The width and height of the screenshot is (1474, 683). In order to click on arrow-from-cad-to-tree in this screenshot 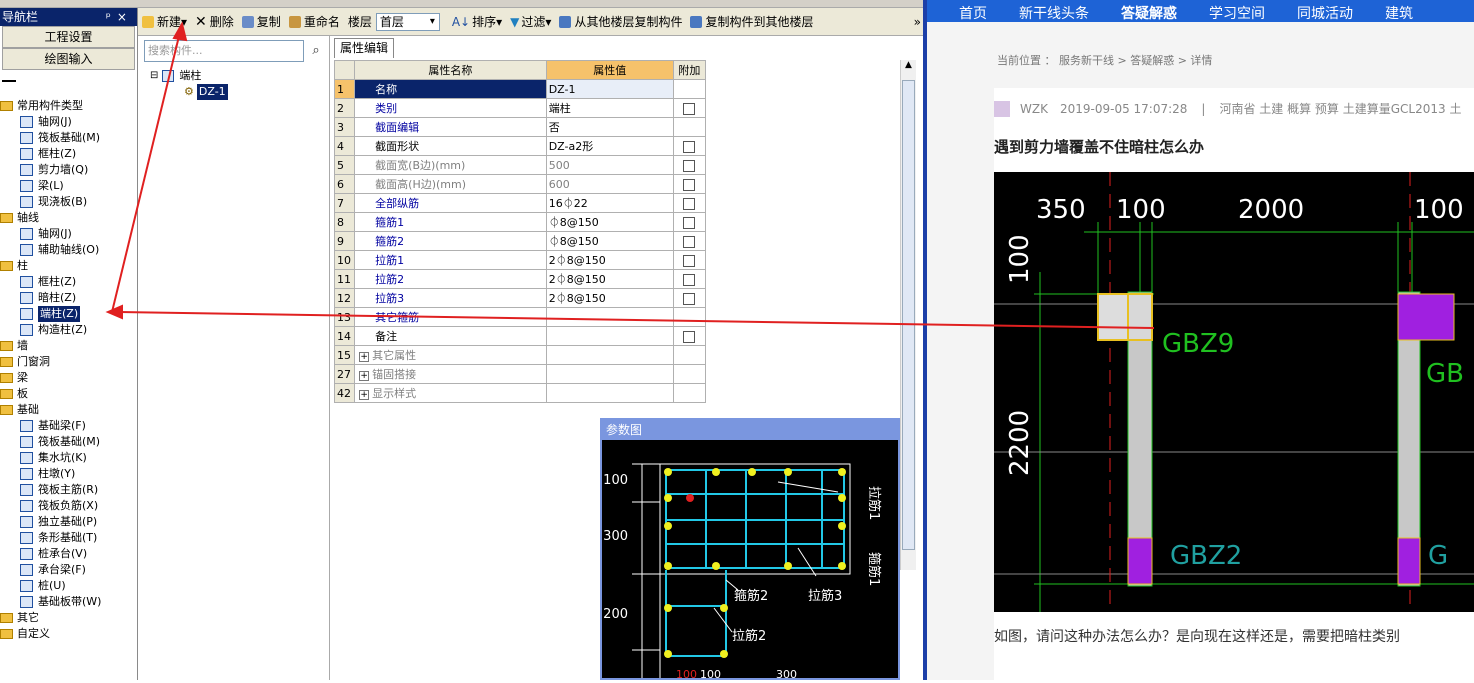, I will do `click(636, 320)`.